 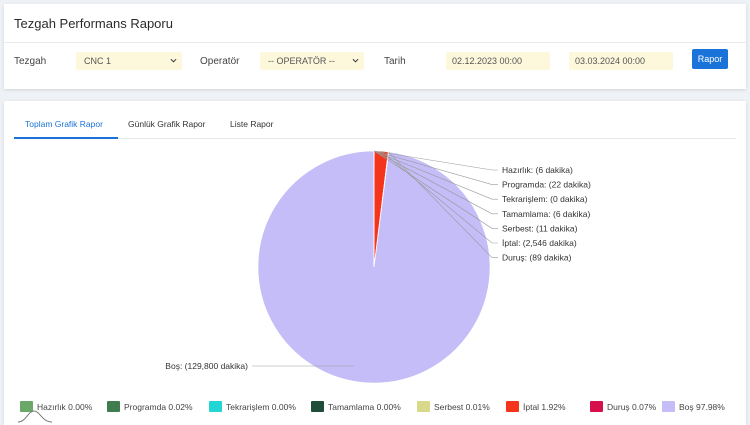 I want to click on date-start-input: 02.12.2023 00:00, so click(x=498, y=61).